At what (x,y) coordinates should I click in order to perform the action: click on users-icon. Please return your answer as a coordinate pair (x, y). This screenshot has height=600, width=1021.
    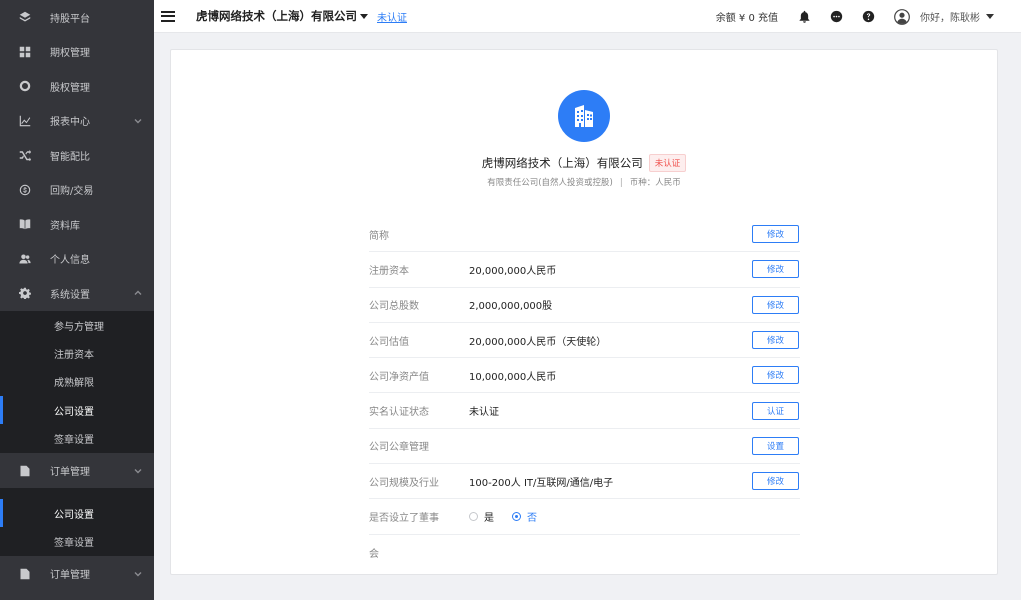
    Looking at the image, I should click on (25, 259).